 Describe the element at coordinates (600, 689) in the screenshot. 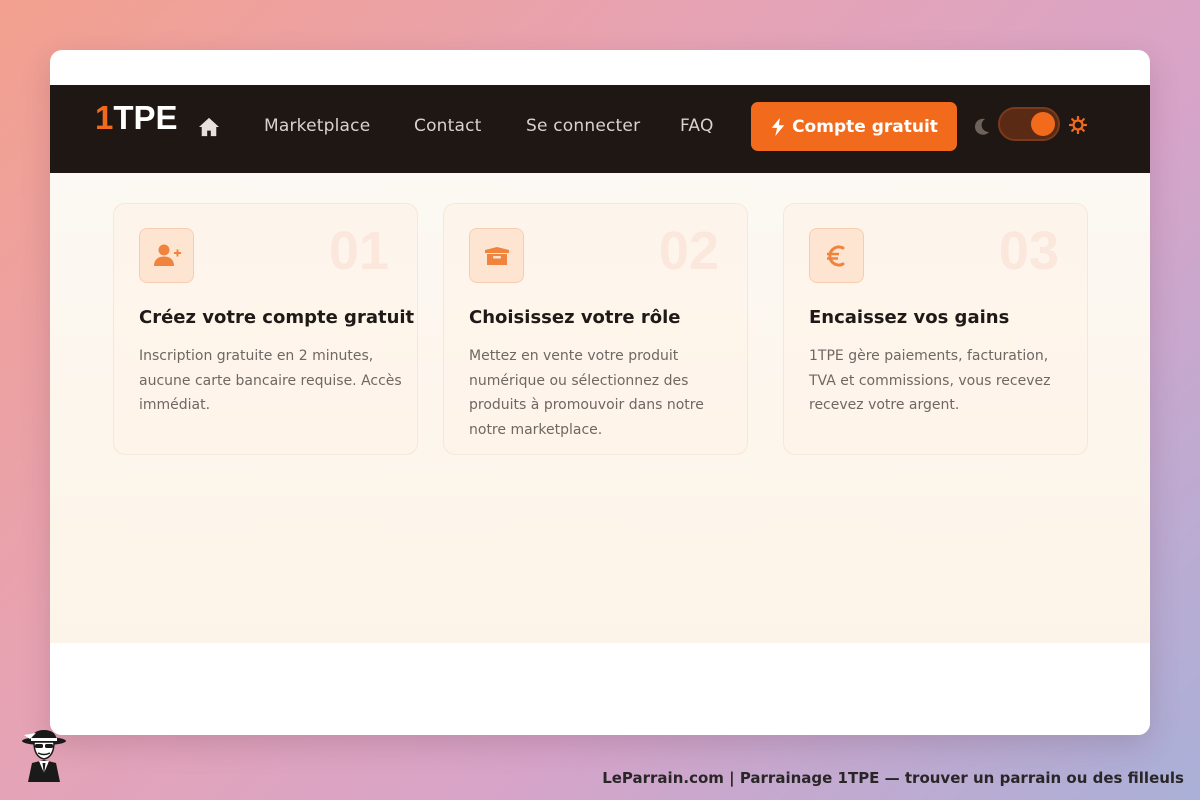

I see `page-bottom` at that location.